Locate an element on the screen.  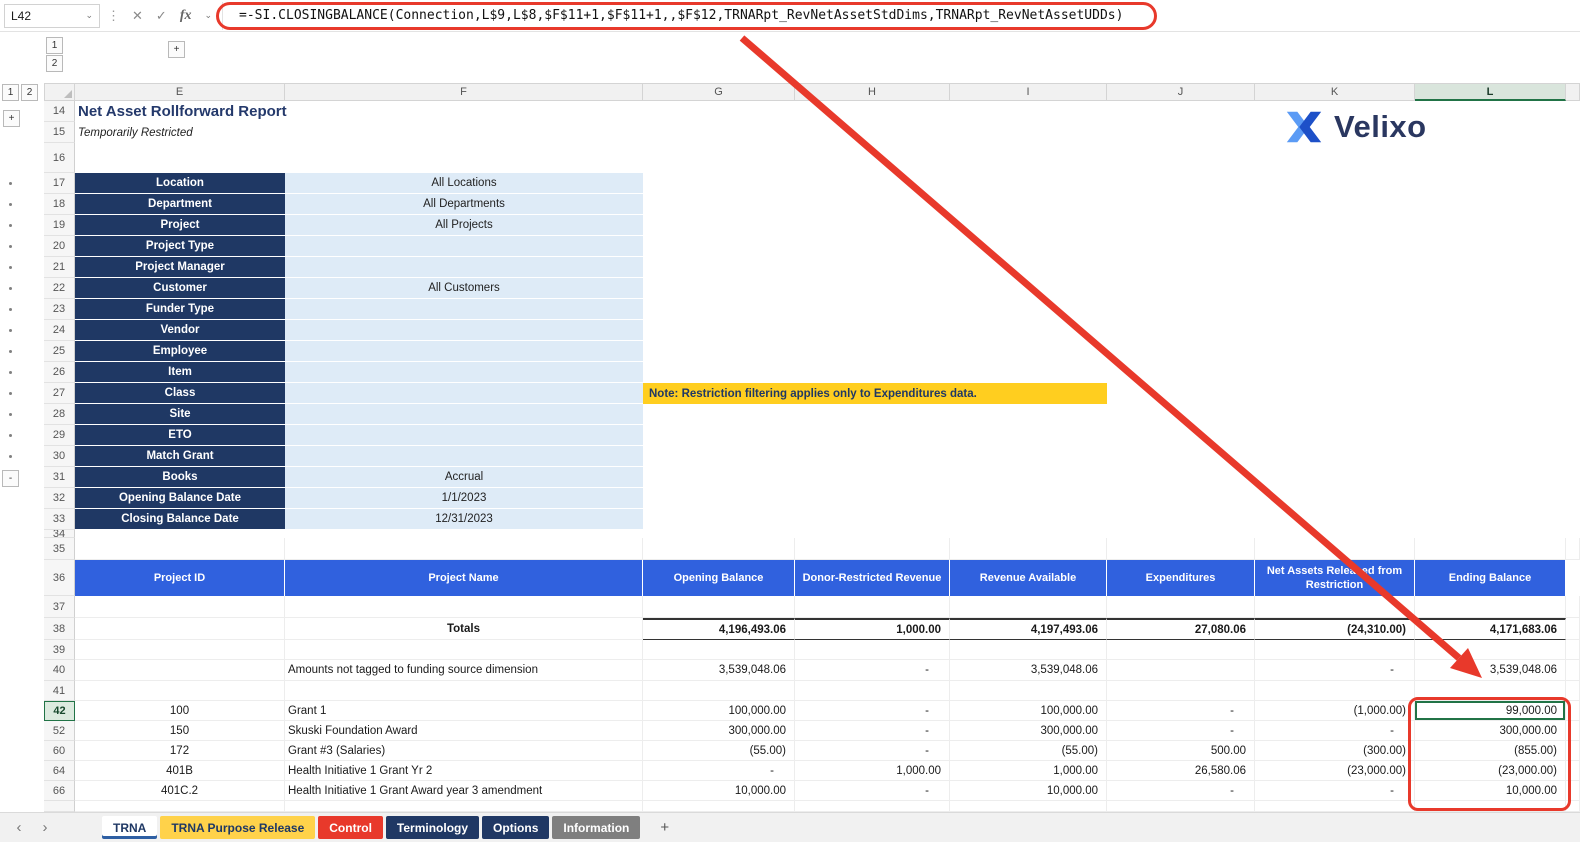
column-header-partial is located at coordinates (1573, 92).